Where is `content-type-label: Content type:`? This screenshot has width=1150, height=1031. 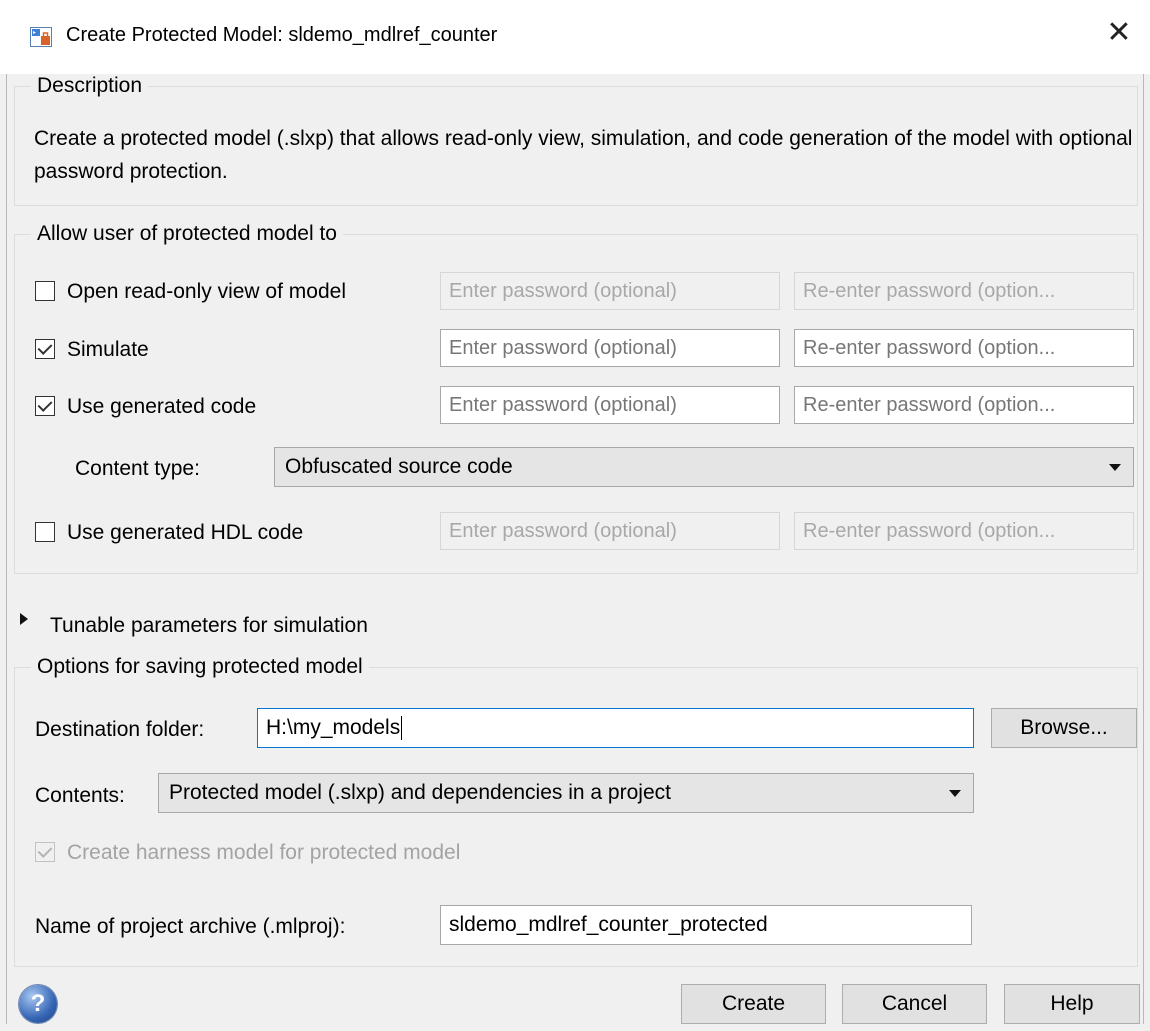 content-type-label: Content type: is located at coordinates (137, 468).